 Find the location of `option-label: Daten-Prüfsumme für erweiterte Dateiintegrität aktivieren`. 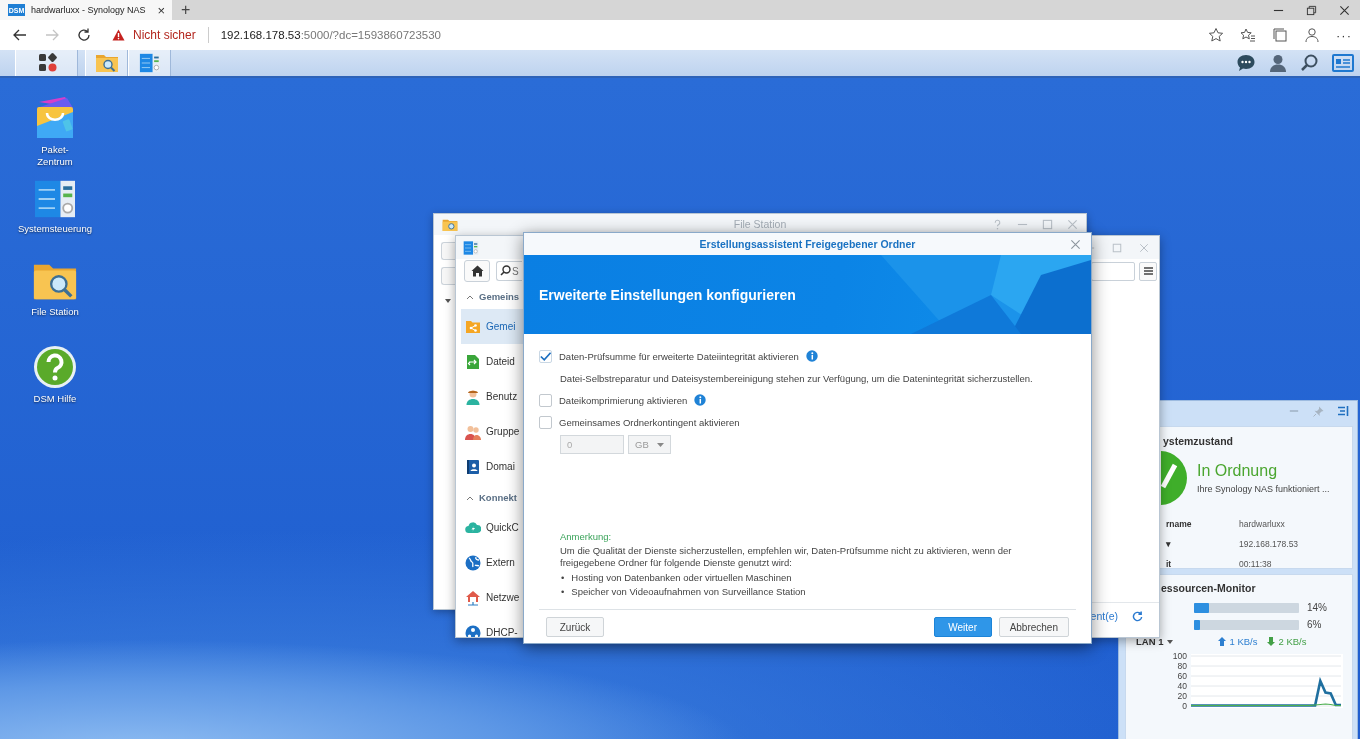

option-label: Daten-Prüfsumme für erweiterte Dateiintegrität aktivieren is located at coordinates (679, 356).